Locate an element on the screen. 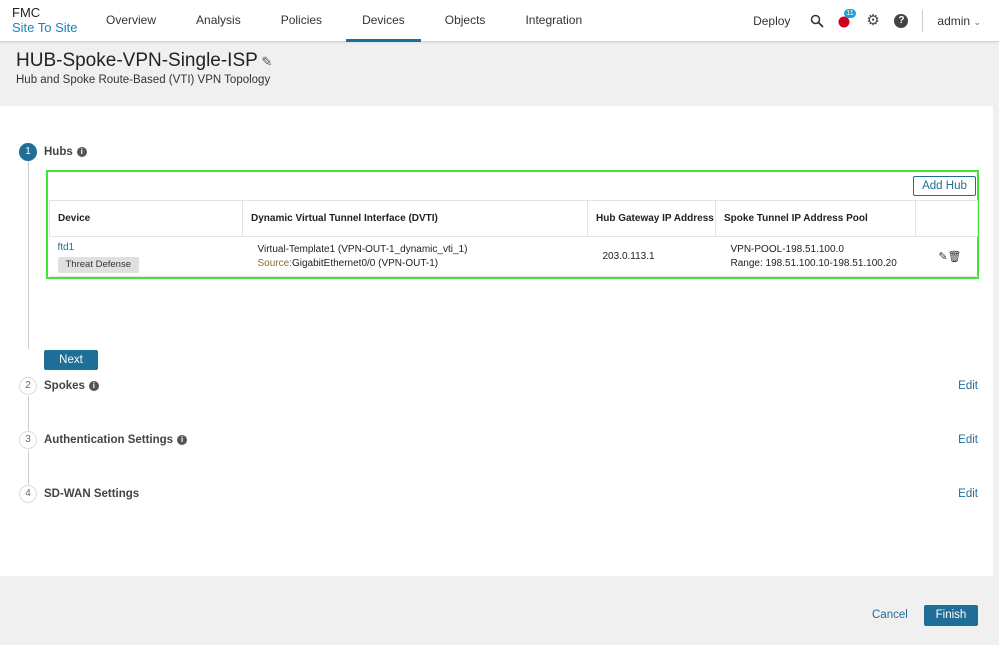 This screenshot has height=645, width=999. chevron-down-icon: ⌄ is located at coordinates (977, 22).